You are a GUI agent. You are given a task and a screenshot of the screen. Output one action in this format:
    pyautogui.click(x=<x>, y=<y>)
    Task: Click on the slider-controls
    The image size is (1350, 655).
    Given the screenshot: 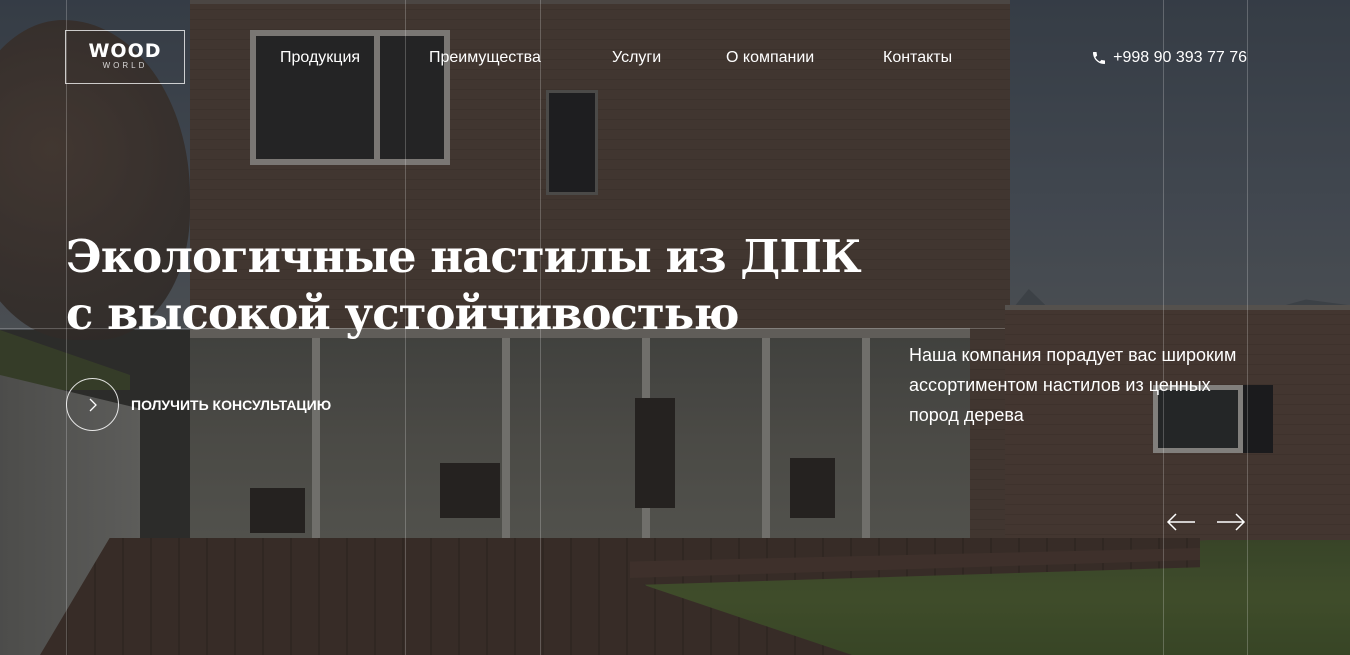 What is the action you would take?
    pyautogui.click(x=1206, y=522)
    